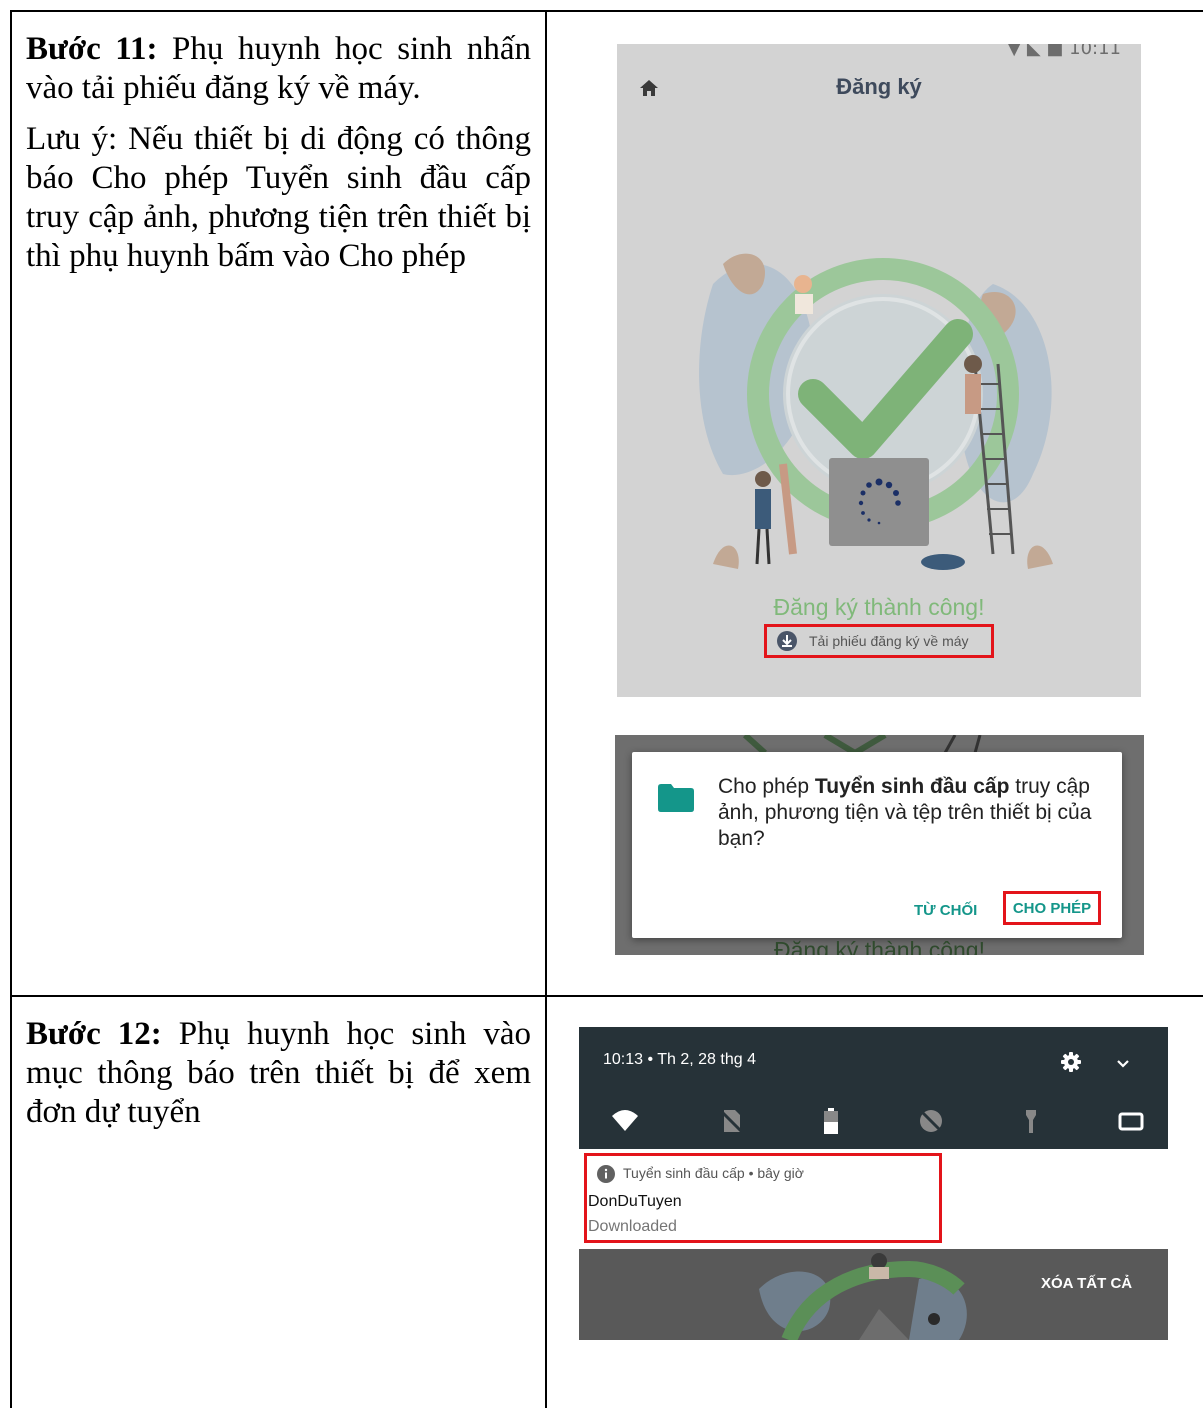 This screenshot has width=1203, height=1408. What do you see at coordinates (625, 1121) in the screenshot?
I see `wifi-icon` at bounding box center [625, 1121].